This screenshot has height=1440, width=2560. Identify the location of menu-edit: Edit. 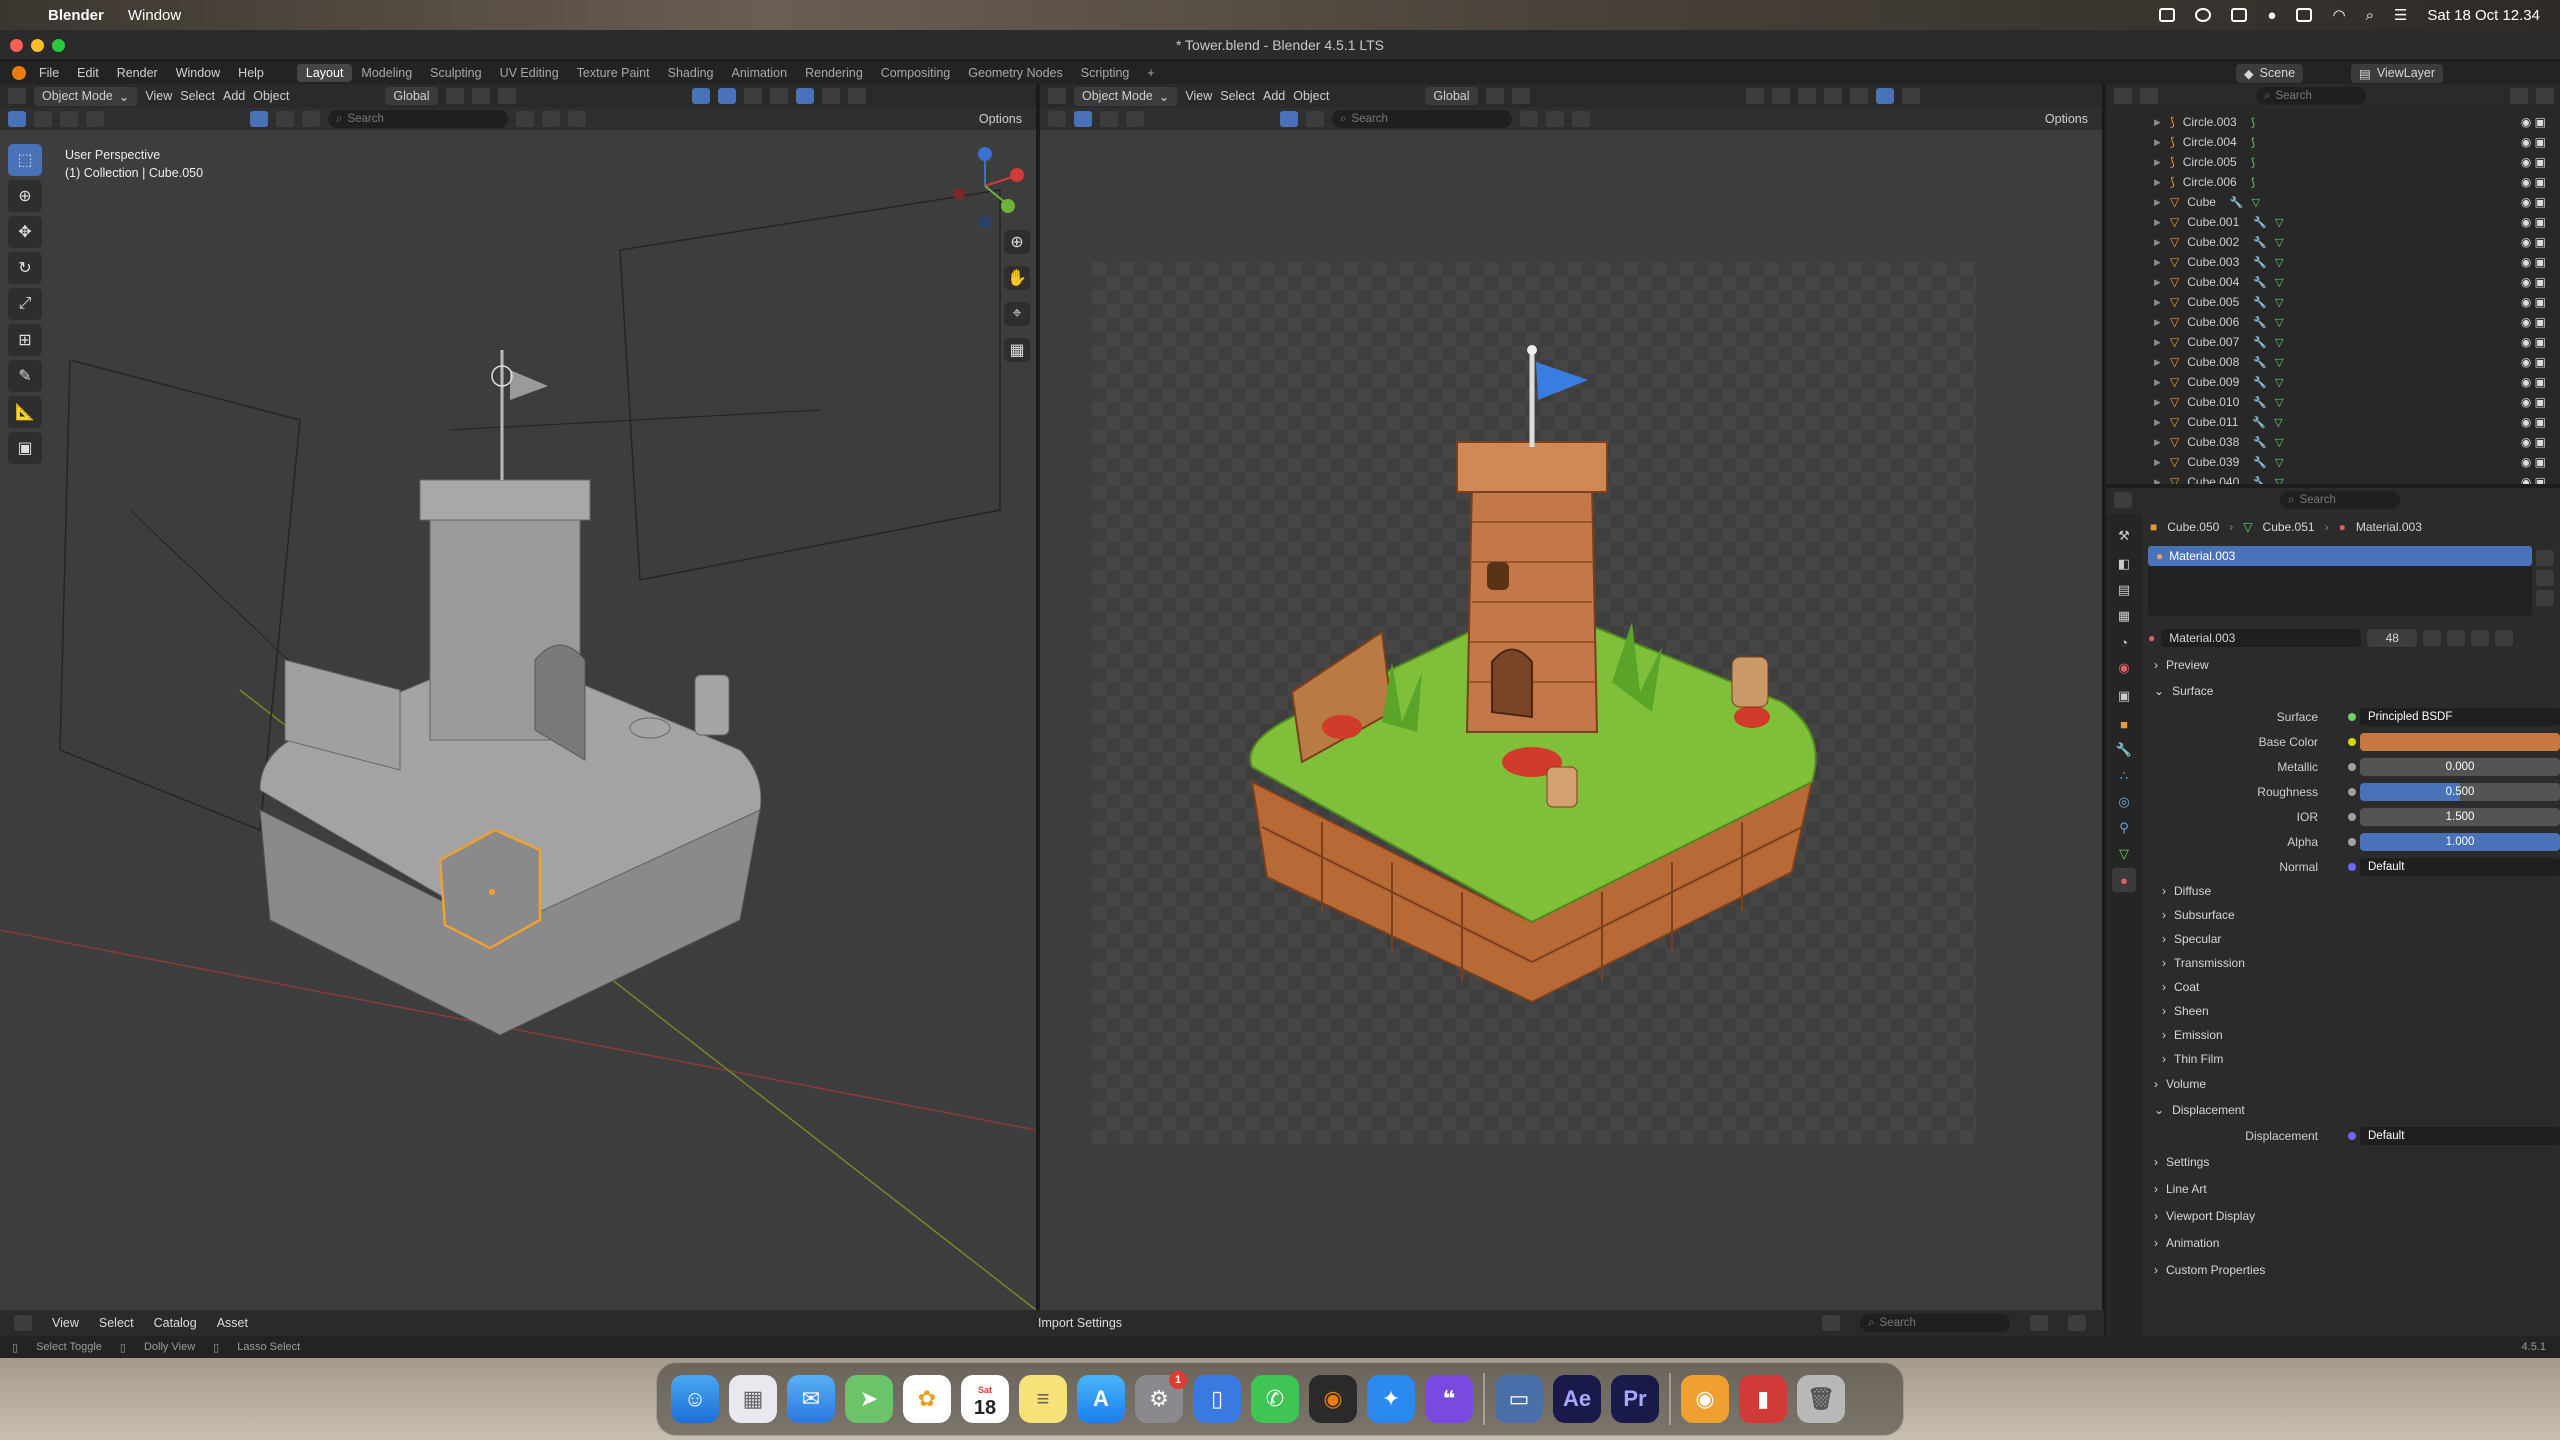
(88, 73).